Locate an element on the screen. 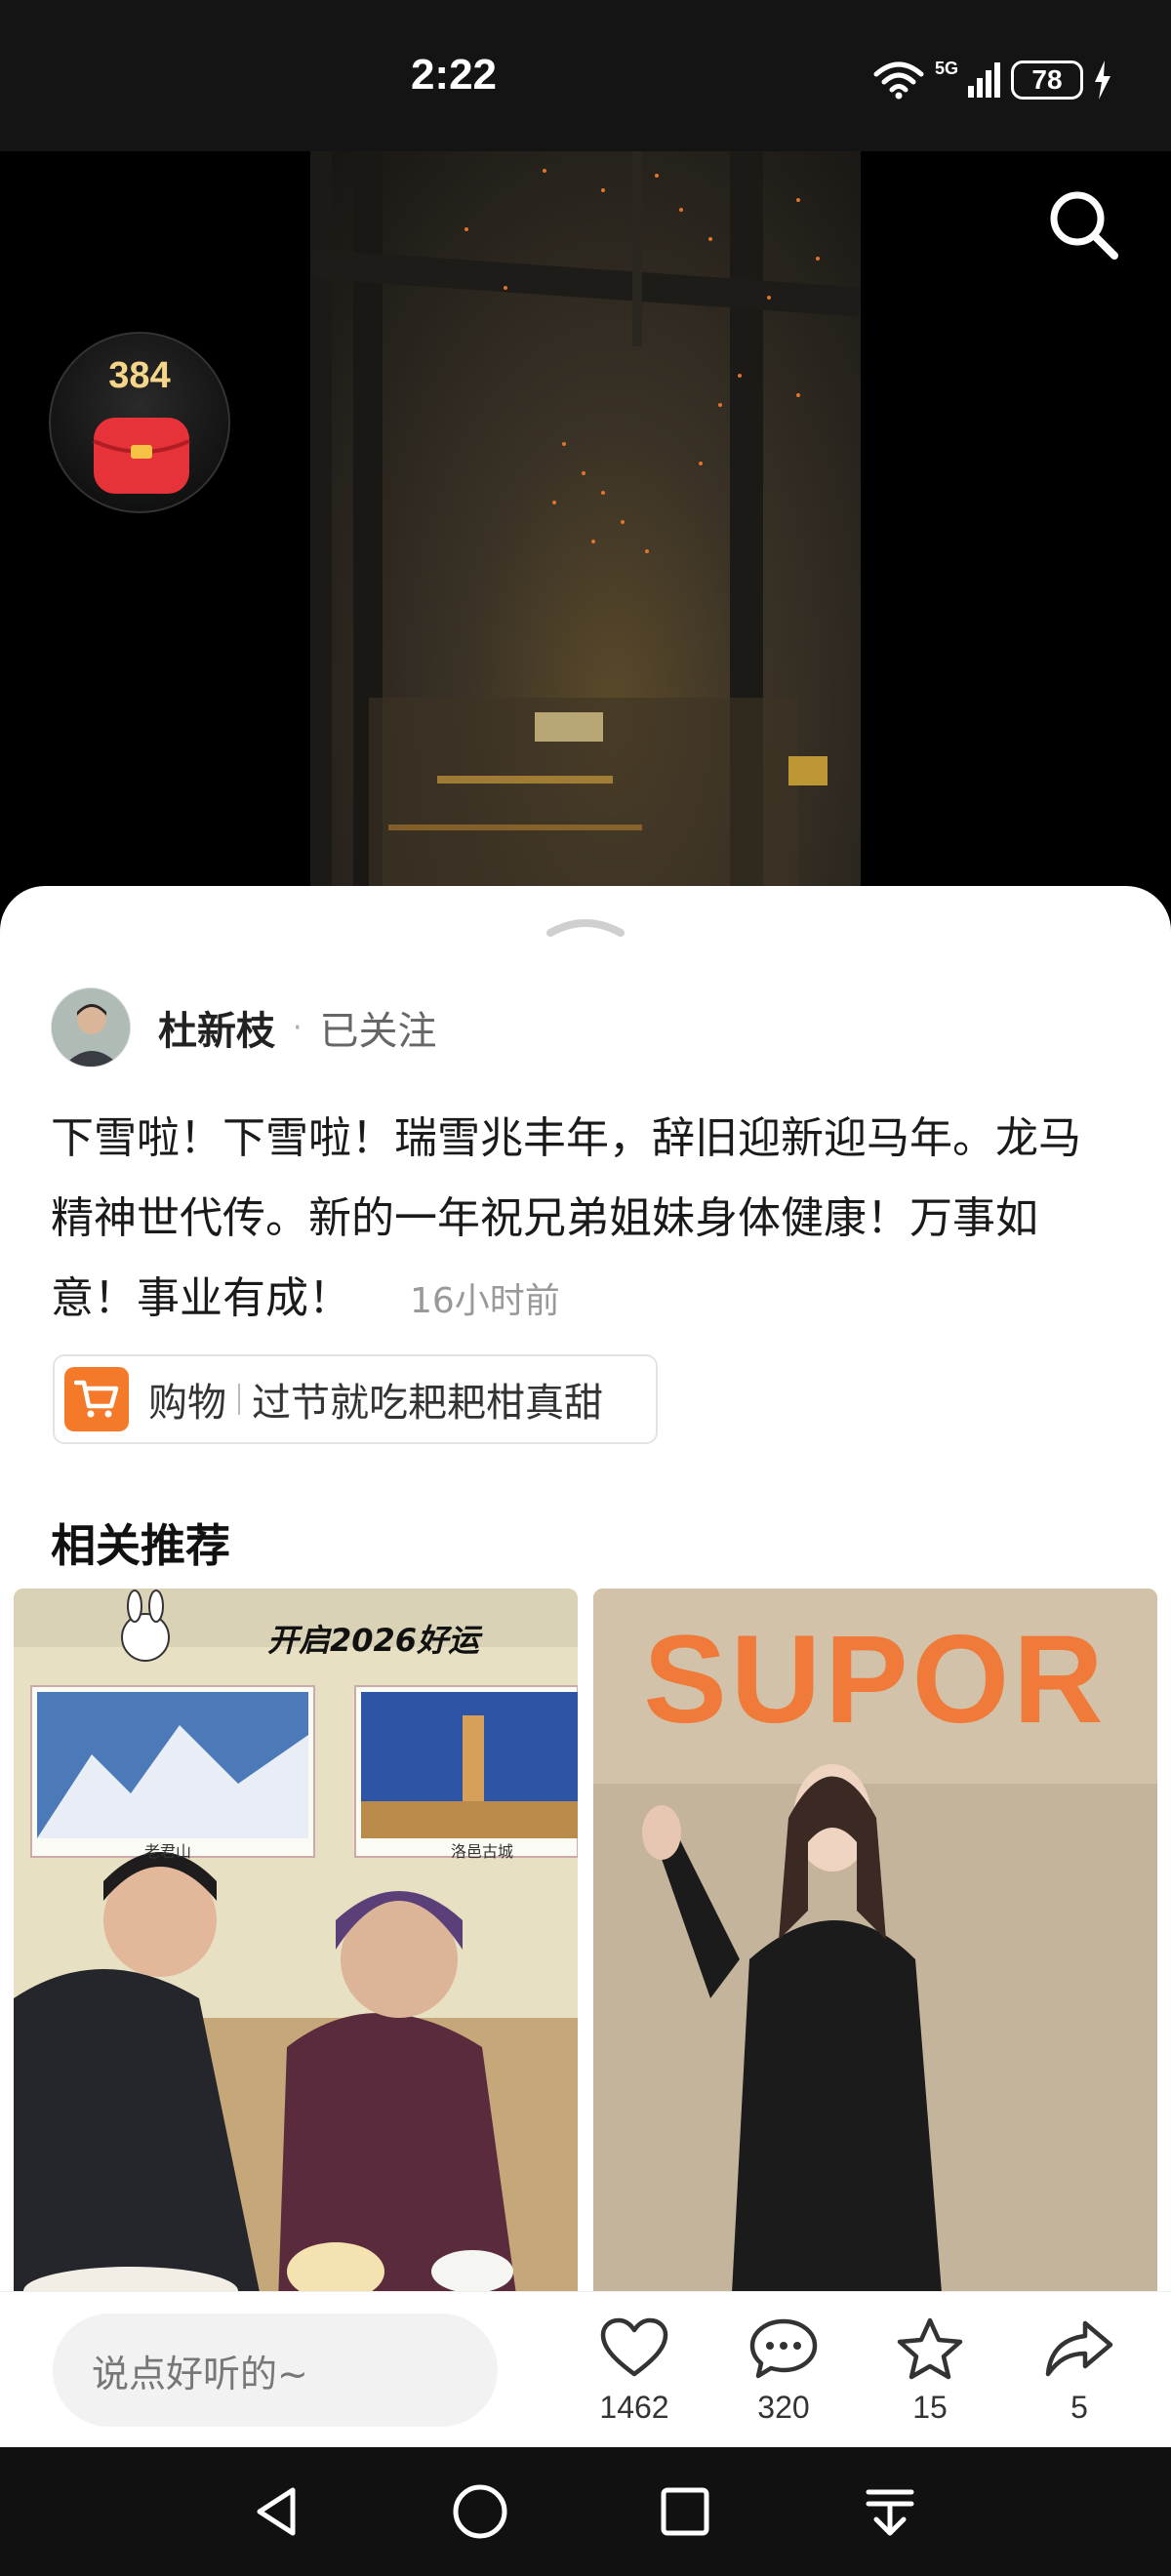 The image size is (1171, 2576). shopping-cart-icon is located at coordinates (96, 1399).